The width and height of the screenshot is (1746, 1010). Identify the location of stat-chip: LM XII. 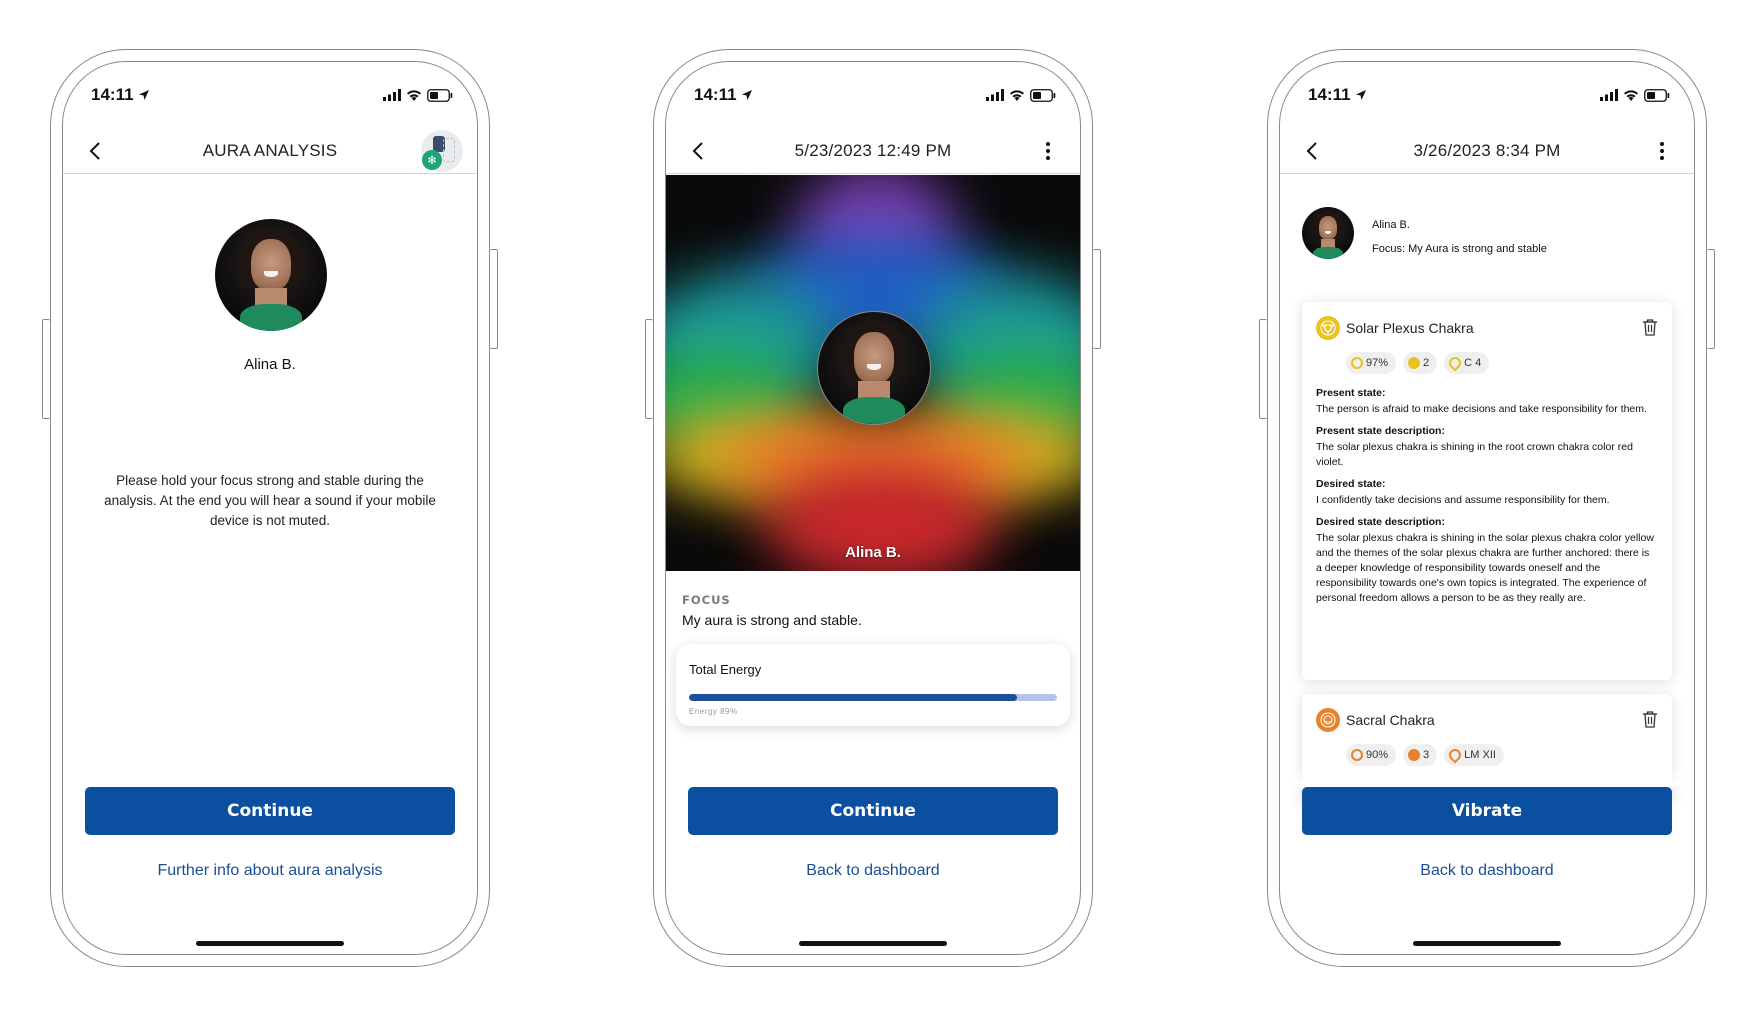
(1474, 755).